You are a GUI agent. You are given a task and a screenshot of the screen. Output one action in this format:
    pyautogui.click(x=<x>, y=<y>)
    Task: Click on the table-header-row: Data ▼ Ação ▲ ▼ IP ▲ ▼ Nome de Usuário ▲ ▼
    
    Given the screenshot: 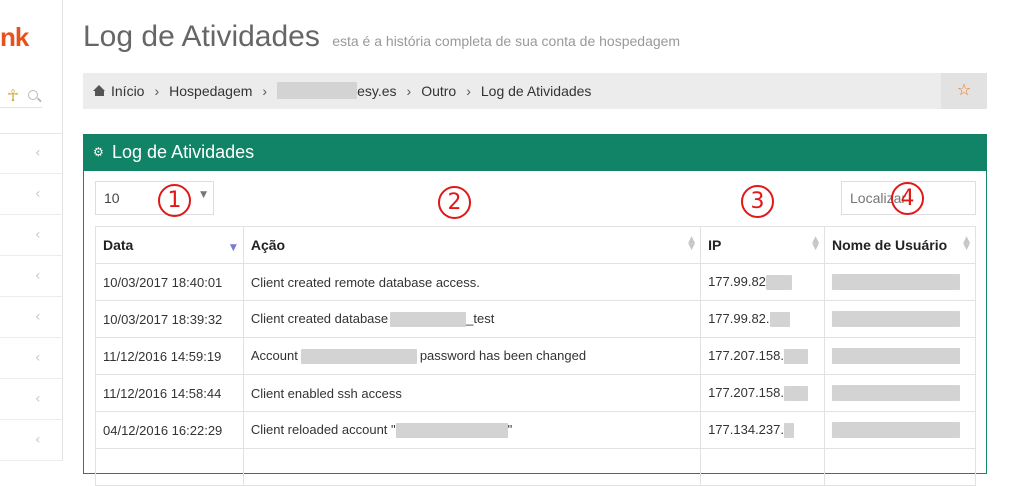 What is the action you would take?
    pyautogui.click(x=535, y=245)
    